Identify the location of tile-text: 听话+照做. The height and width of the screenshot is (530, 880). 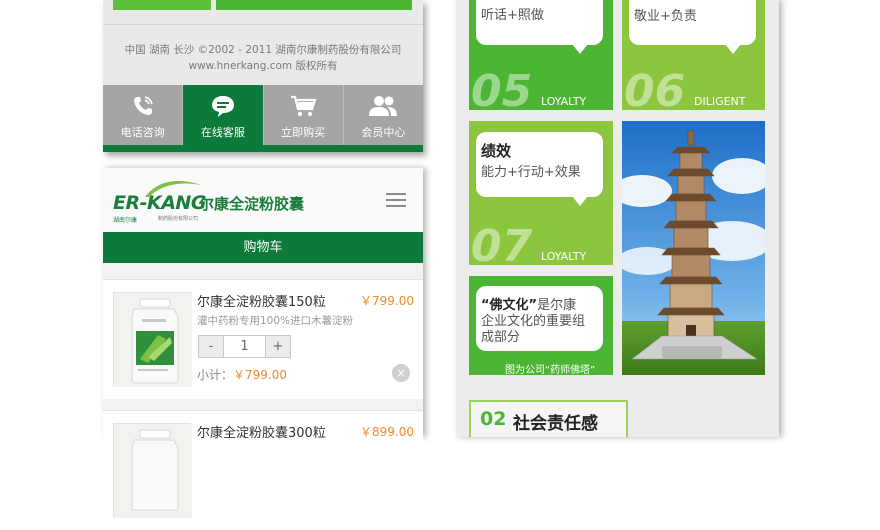
(512, 15).